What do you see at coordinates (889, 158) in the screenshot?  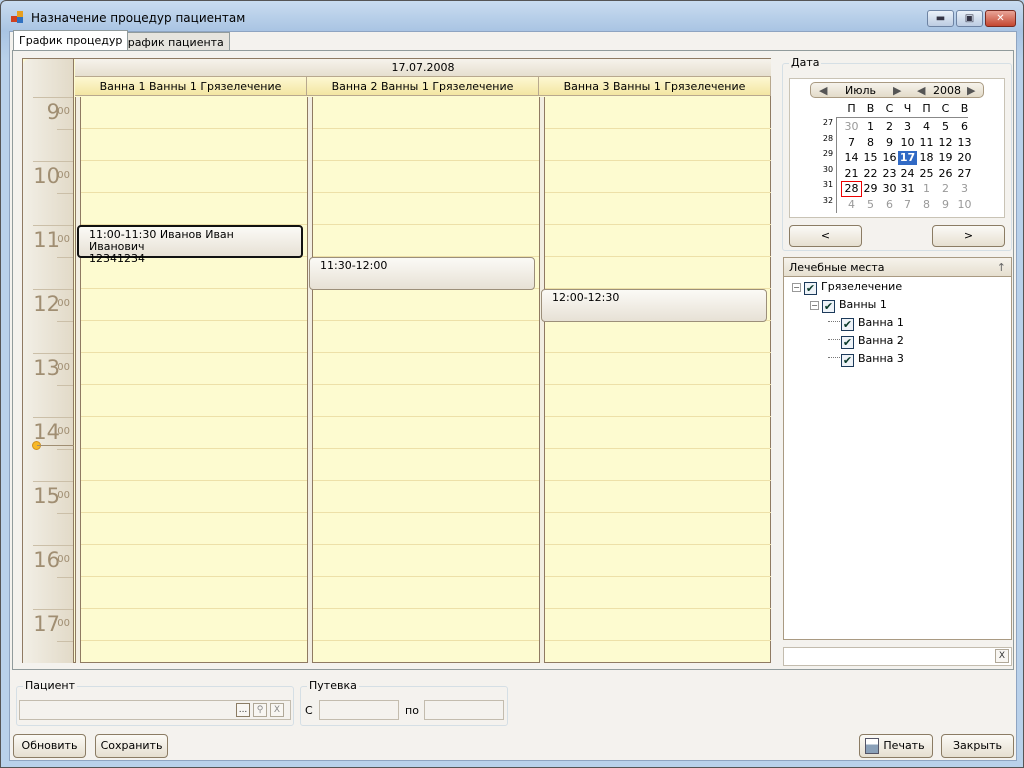 I see `calendar-day: 16` at bounding box center [889, 158].